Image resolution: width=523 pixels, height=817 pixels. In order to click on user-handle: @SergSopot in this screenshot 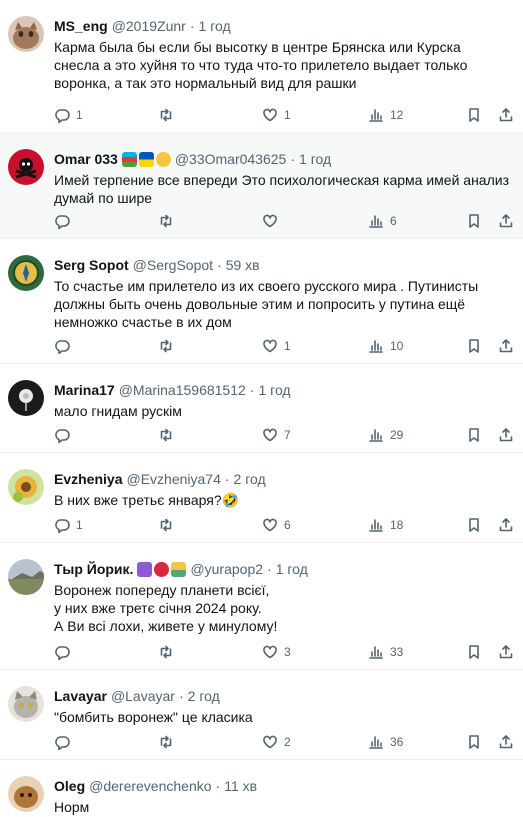, I will do `click(173, 265)`.